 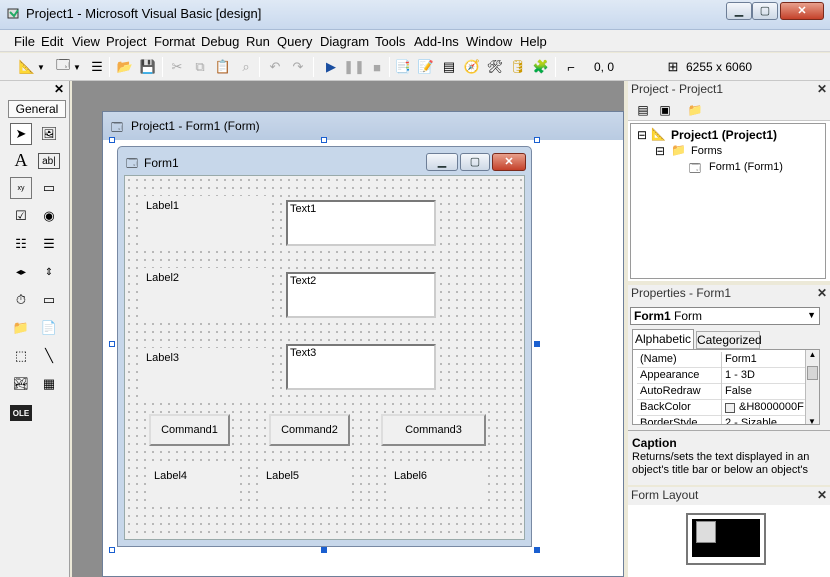 I want to click on menu-query: Query, so click(x=294, y=41).